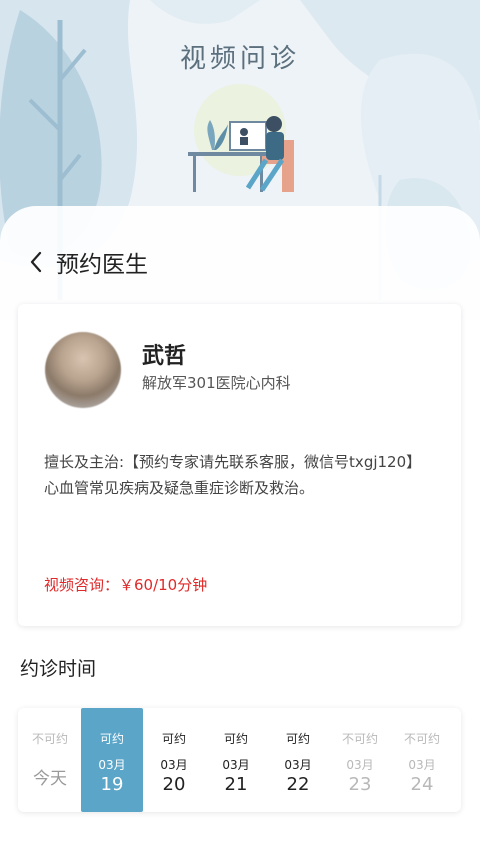  What do you see at coordinates (216, 383) in the screenshot?
I see `doctor-hospital: 解放军301医院心内科` at bounding box center [216, 383].